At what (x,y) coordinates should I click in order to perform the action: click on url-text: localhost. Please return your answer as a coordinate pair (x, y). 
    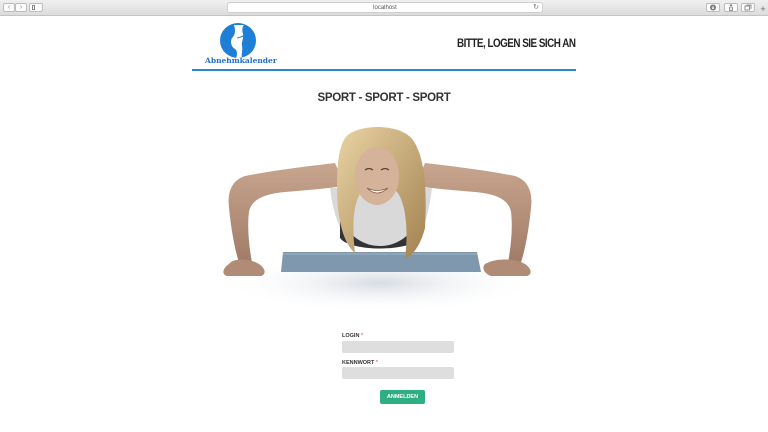
    Looking at the image, I should click on (385, 8).